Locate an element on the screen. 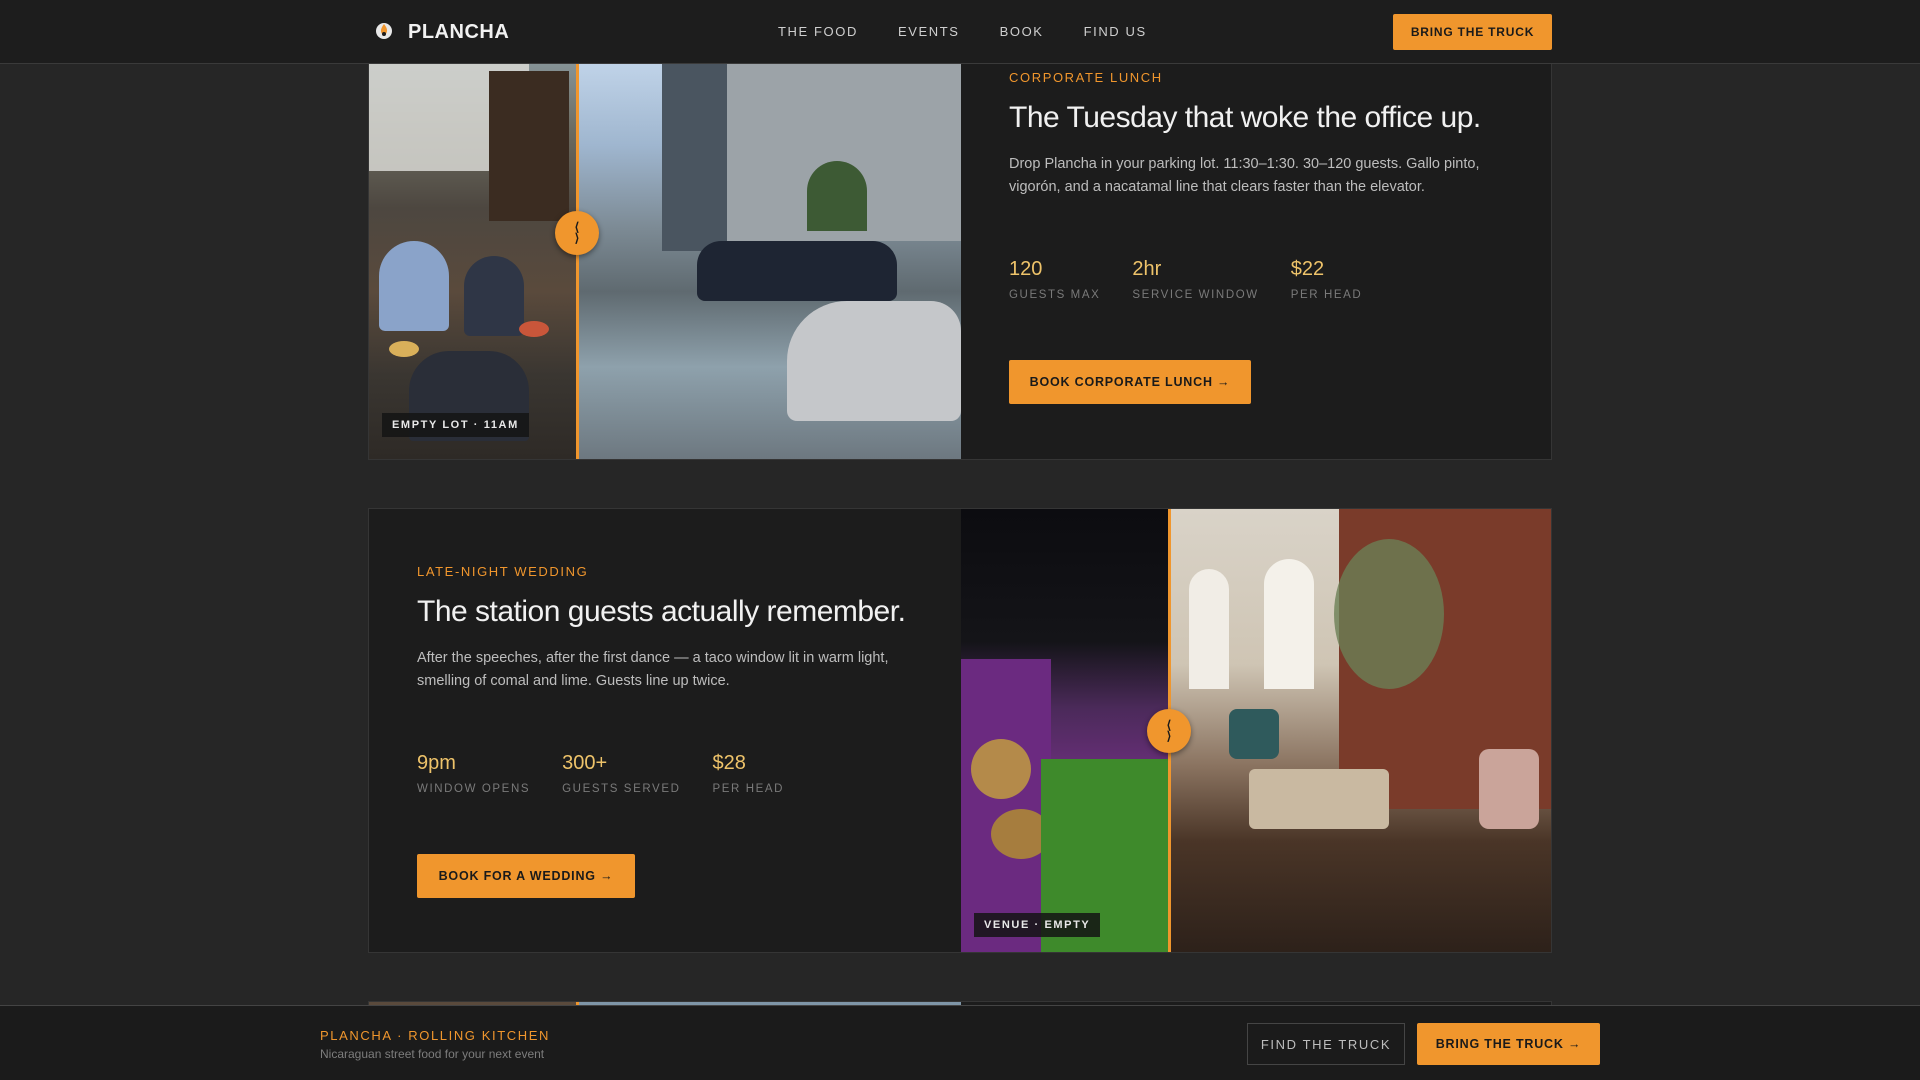 This screenshot has height=1080, width=1920. photo-tag: EMPTY LOT · 11AM is located at coordinates (455, 425).